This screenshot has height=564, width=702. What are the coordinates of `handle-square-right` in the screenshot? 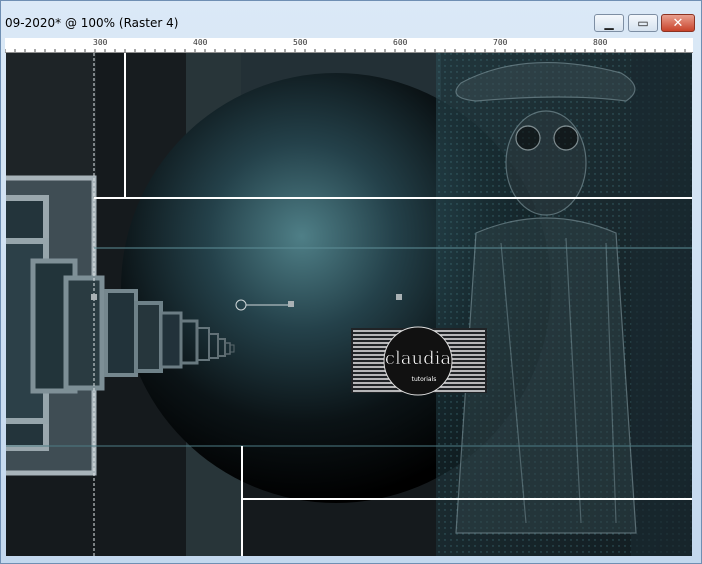 It's located at (291, 304).